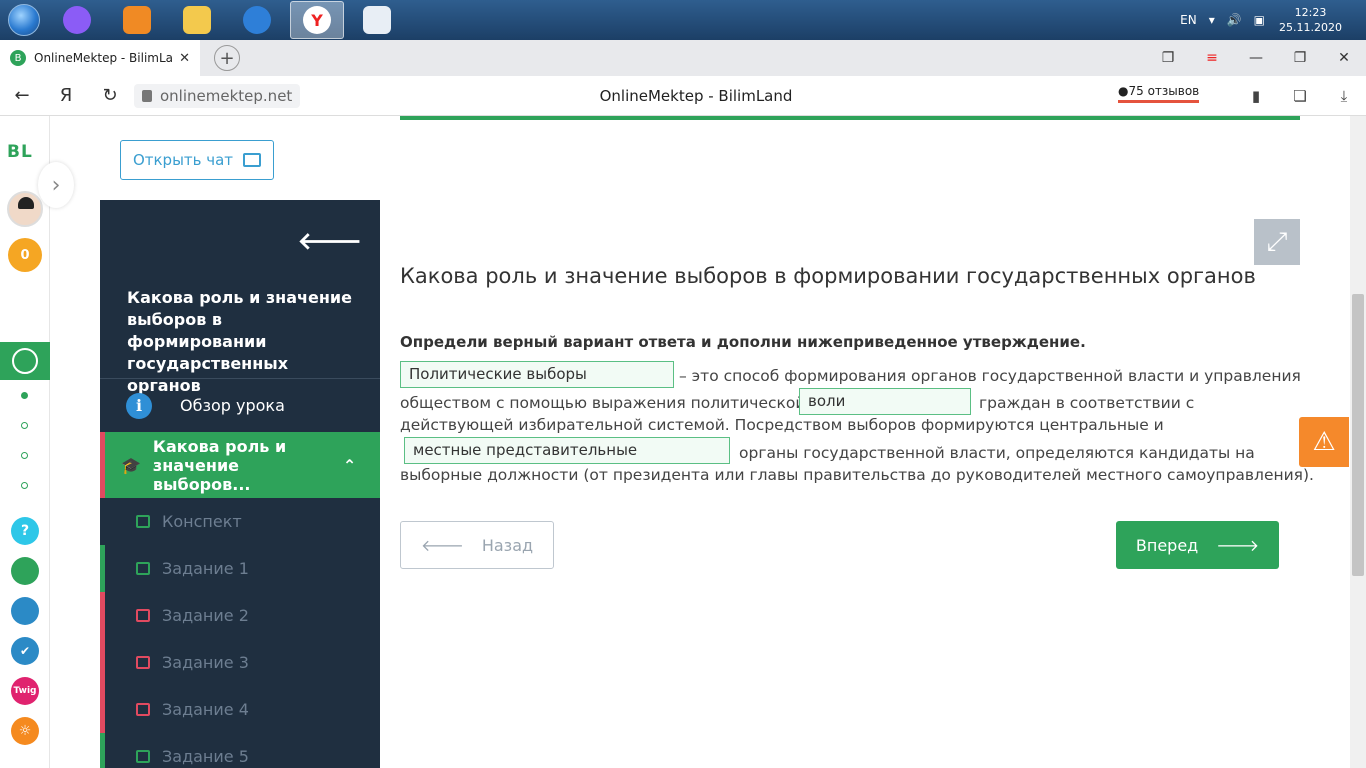  What do you see at coordinates (1167, 545) in the screenshot?
I see `next-button-label: Вперед` at bounding box center [1167, 545].